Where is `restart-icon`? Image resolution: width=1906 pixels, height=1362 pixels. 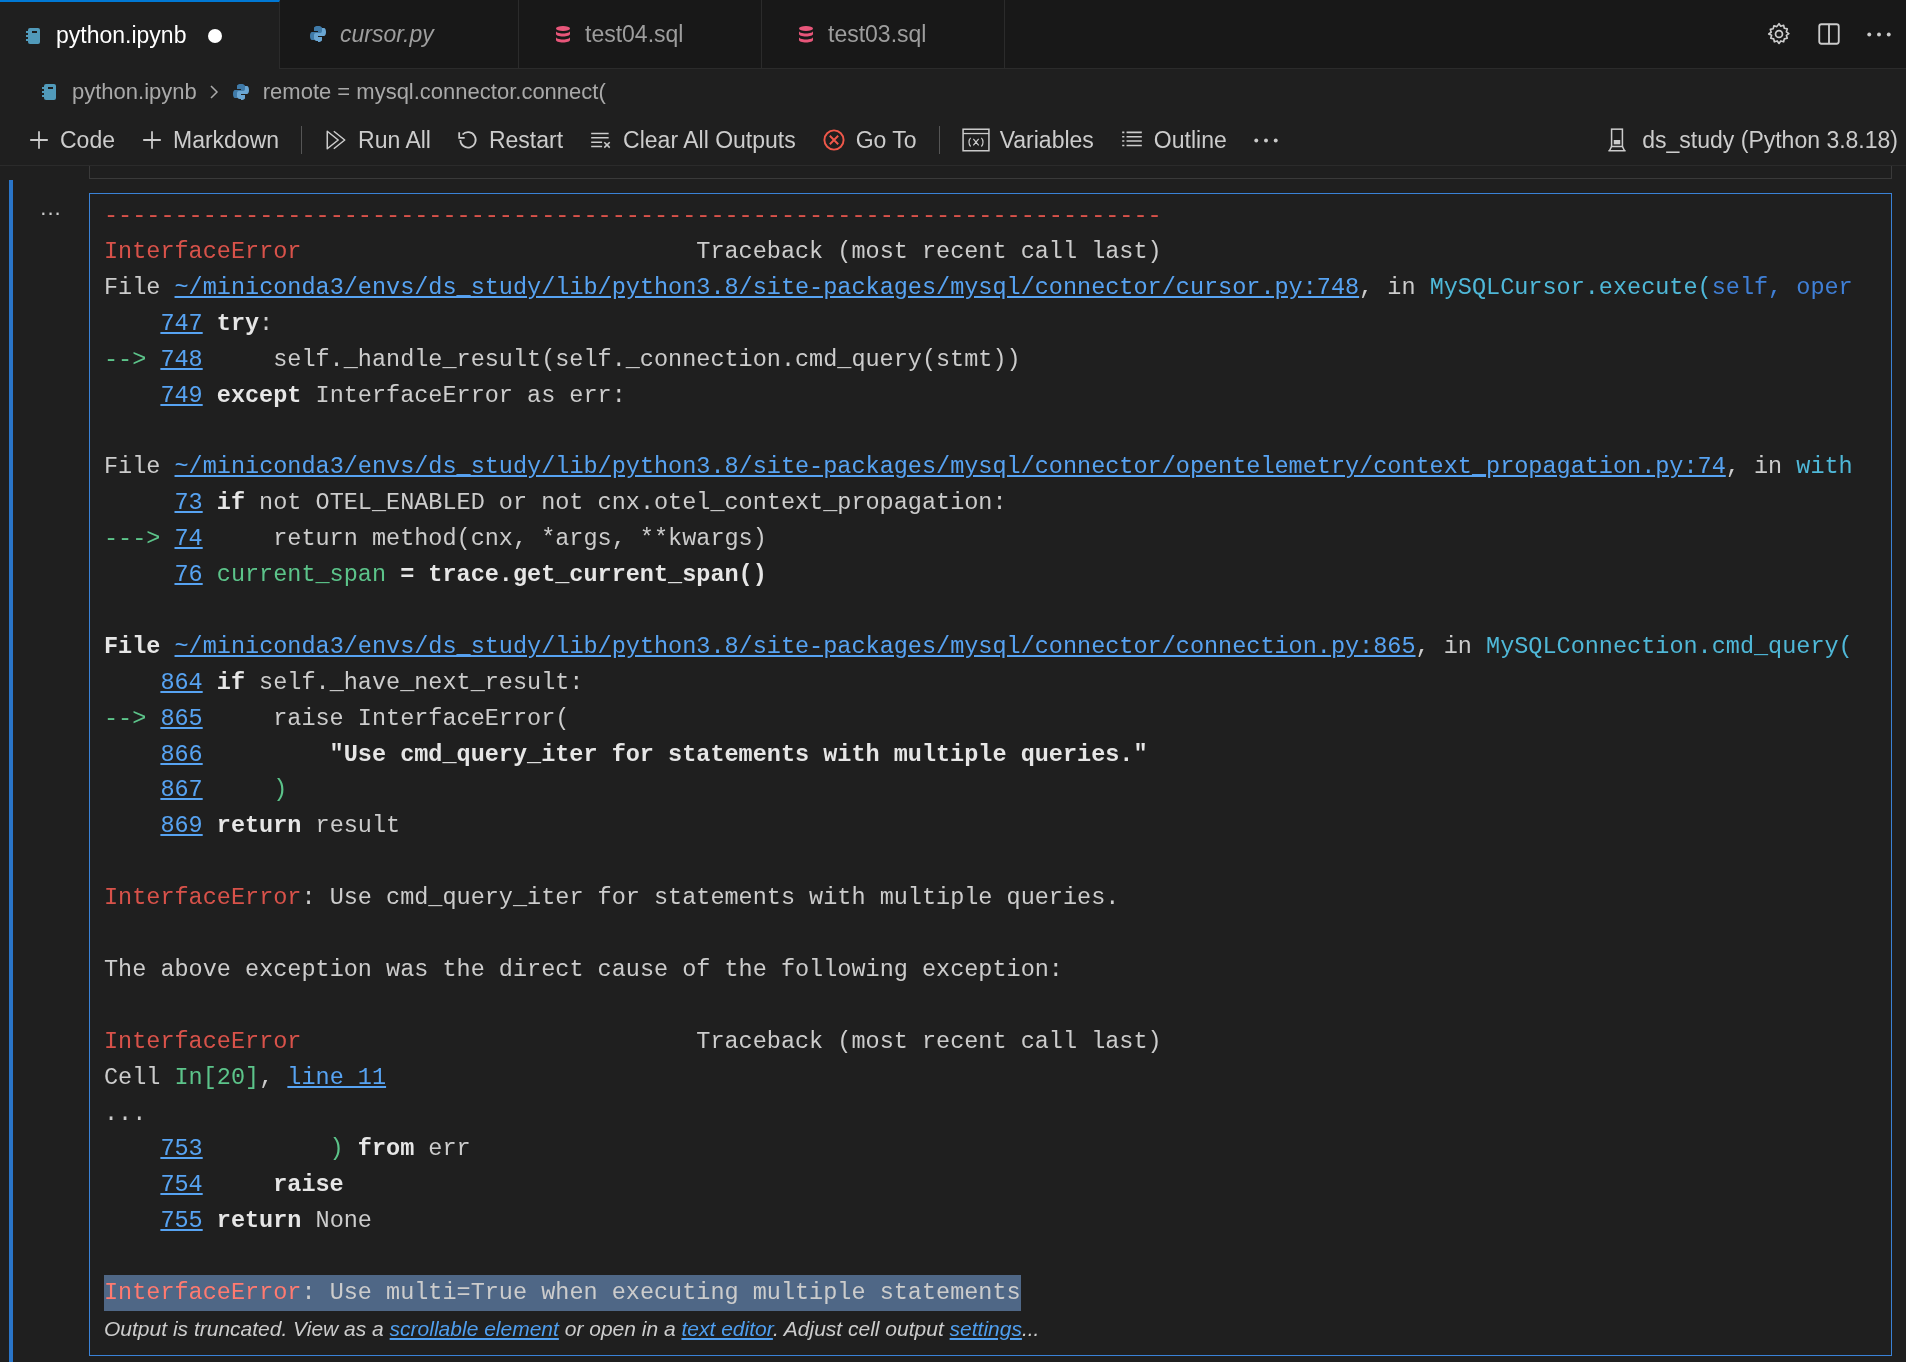 restart-icon is located at coordinates (467, 140).